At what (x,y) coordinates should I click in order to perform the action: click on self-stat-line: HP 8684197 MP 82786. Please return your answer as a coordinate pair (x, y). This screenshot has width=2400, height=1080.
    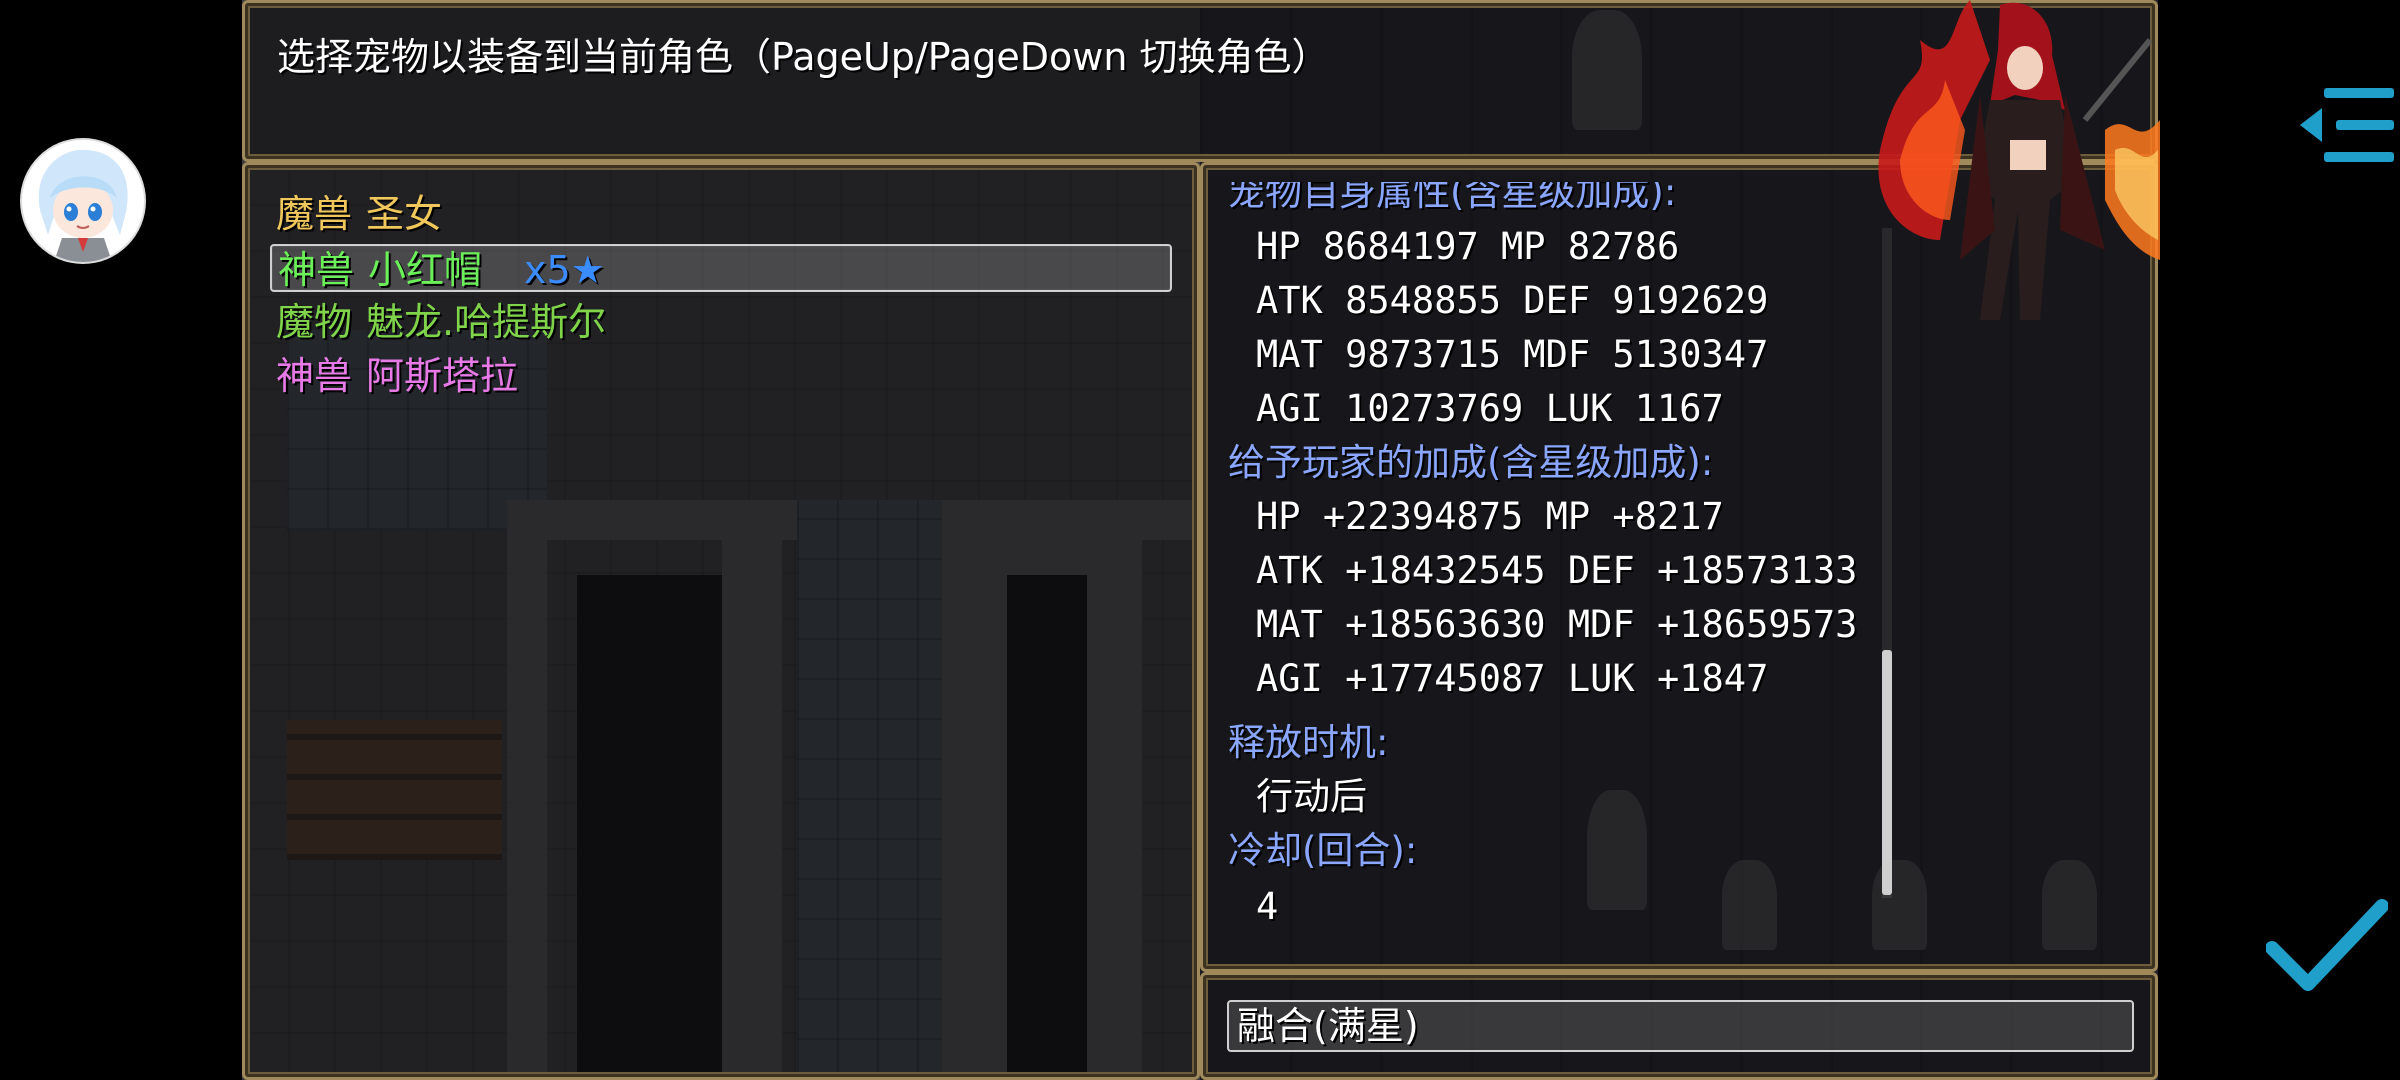
    Looking at the image, I should click on (1468, 246).